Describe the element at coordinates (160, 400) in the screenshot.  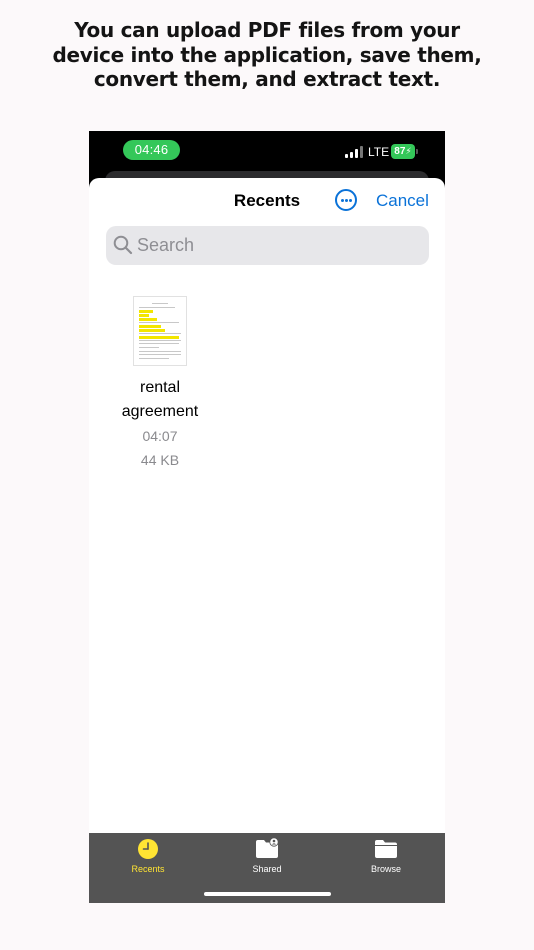
I see `file-name: rental agreement` at that location.